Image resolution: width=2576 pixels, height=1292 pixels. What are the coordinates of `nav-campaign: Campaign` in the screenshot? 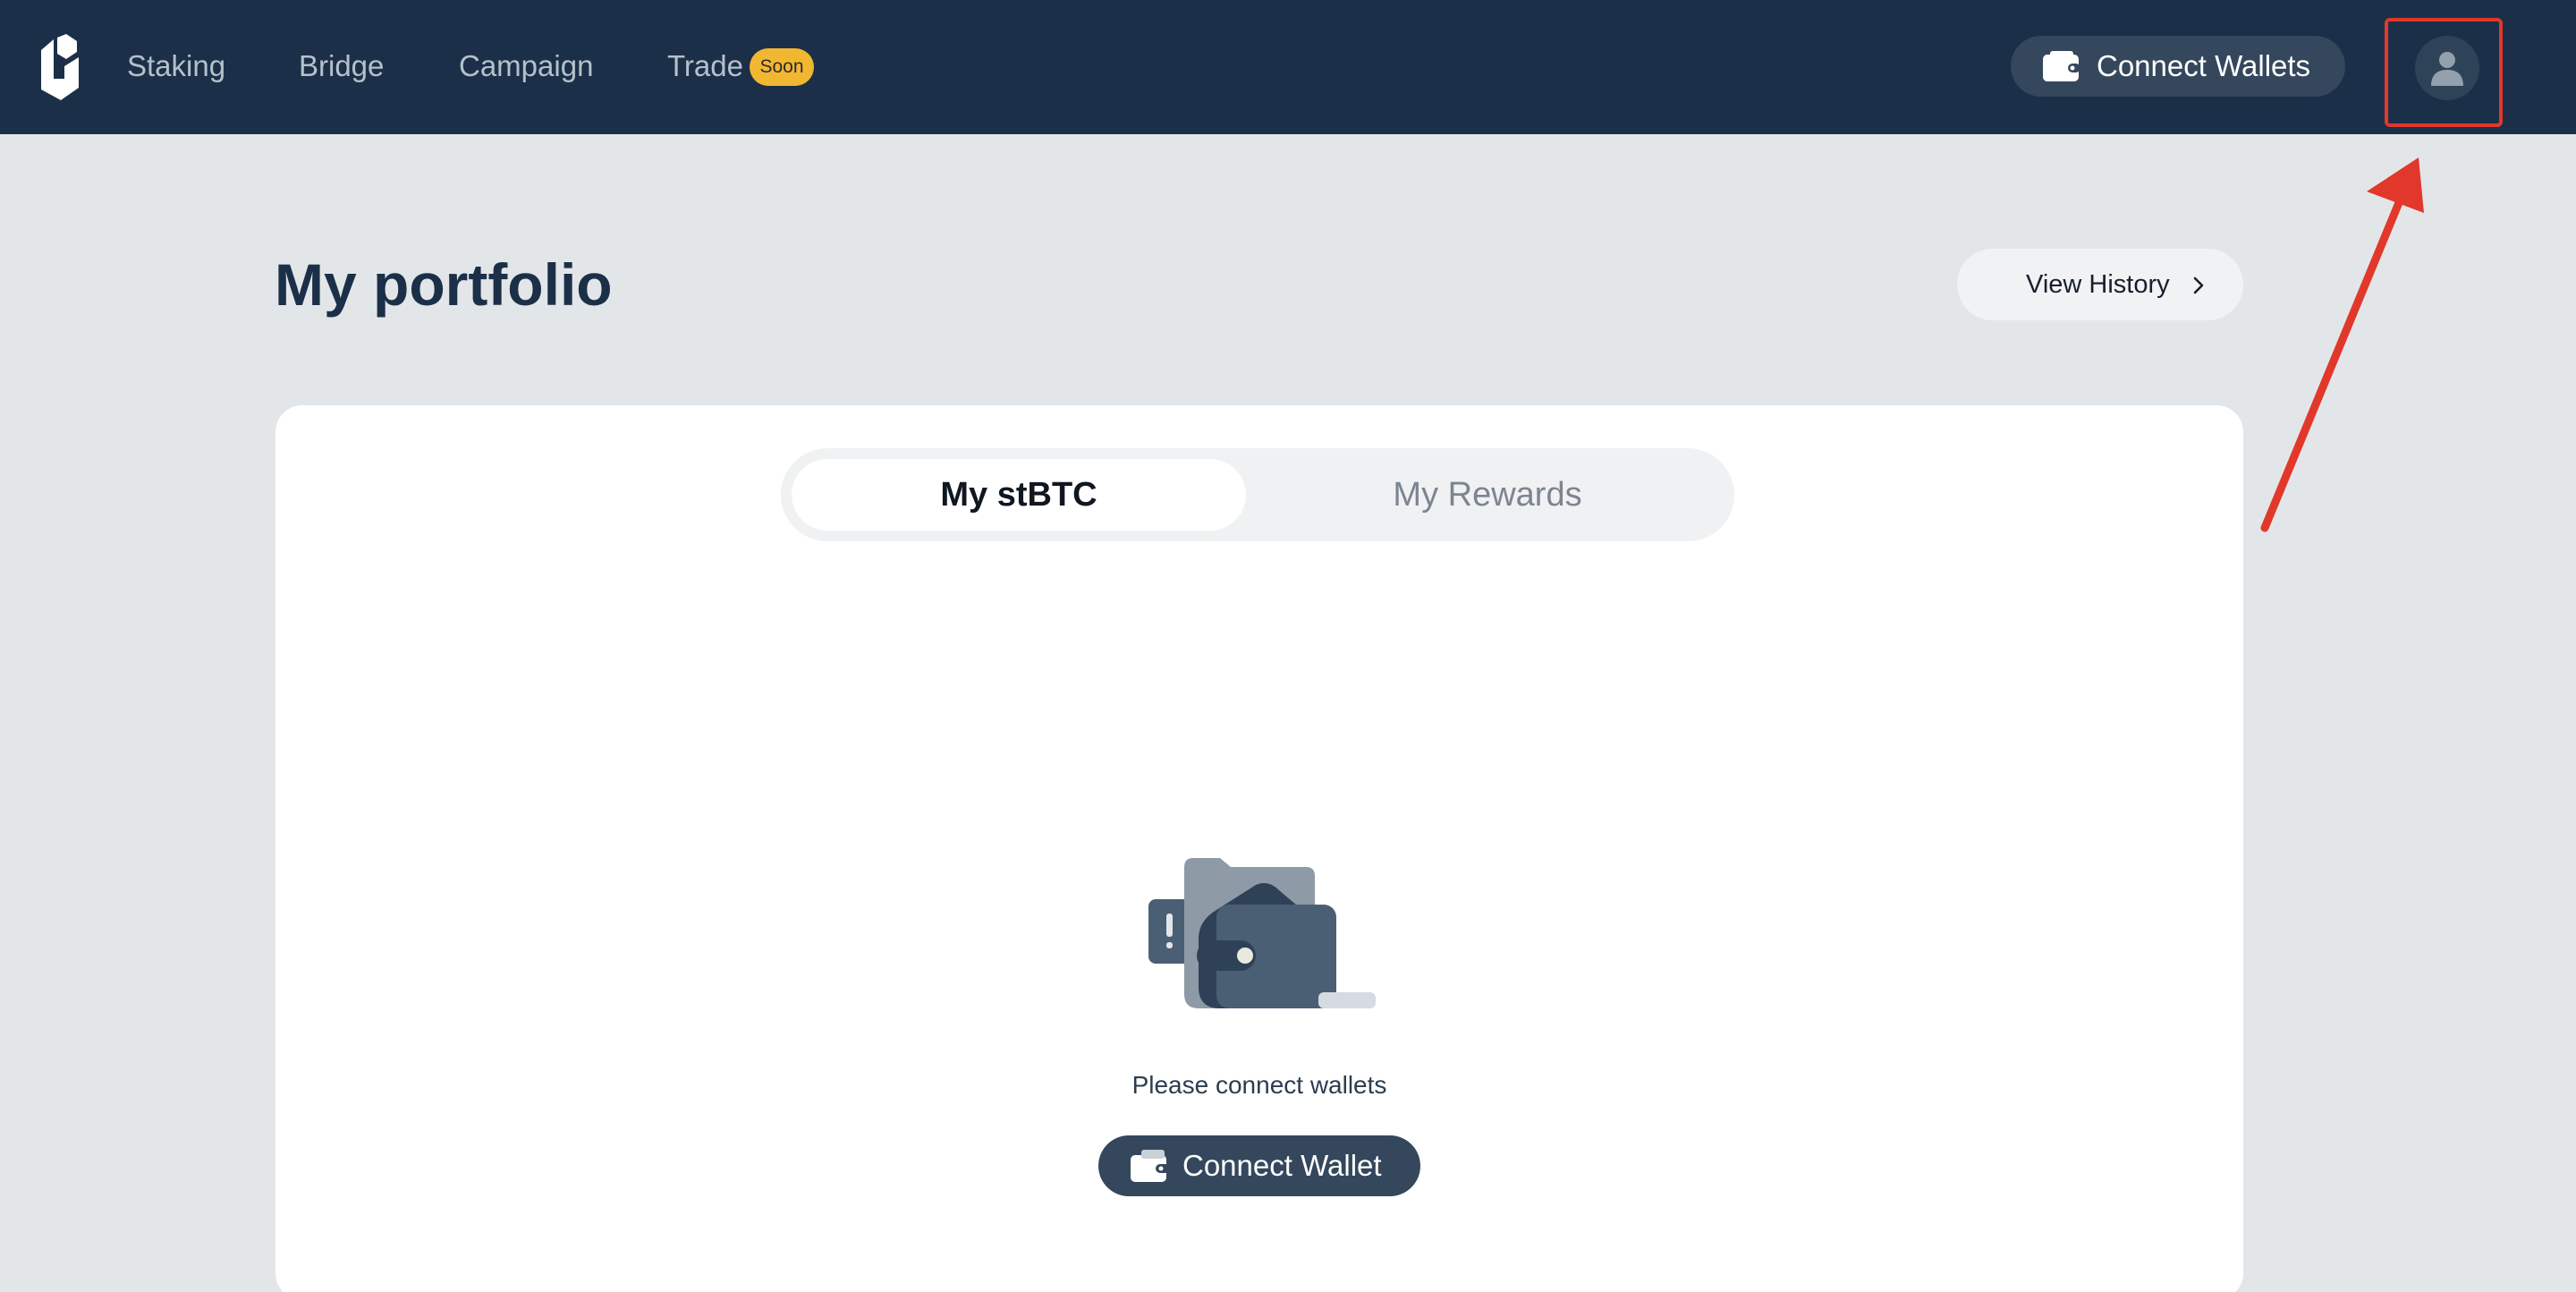 It's located at (526, 66).